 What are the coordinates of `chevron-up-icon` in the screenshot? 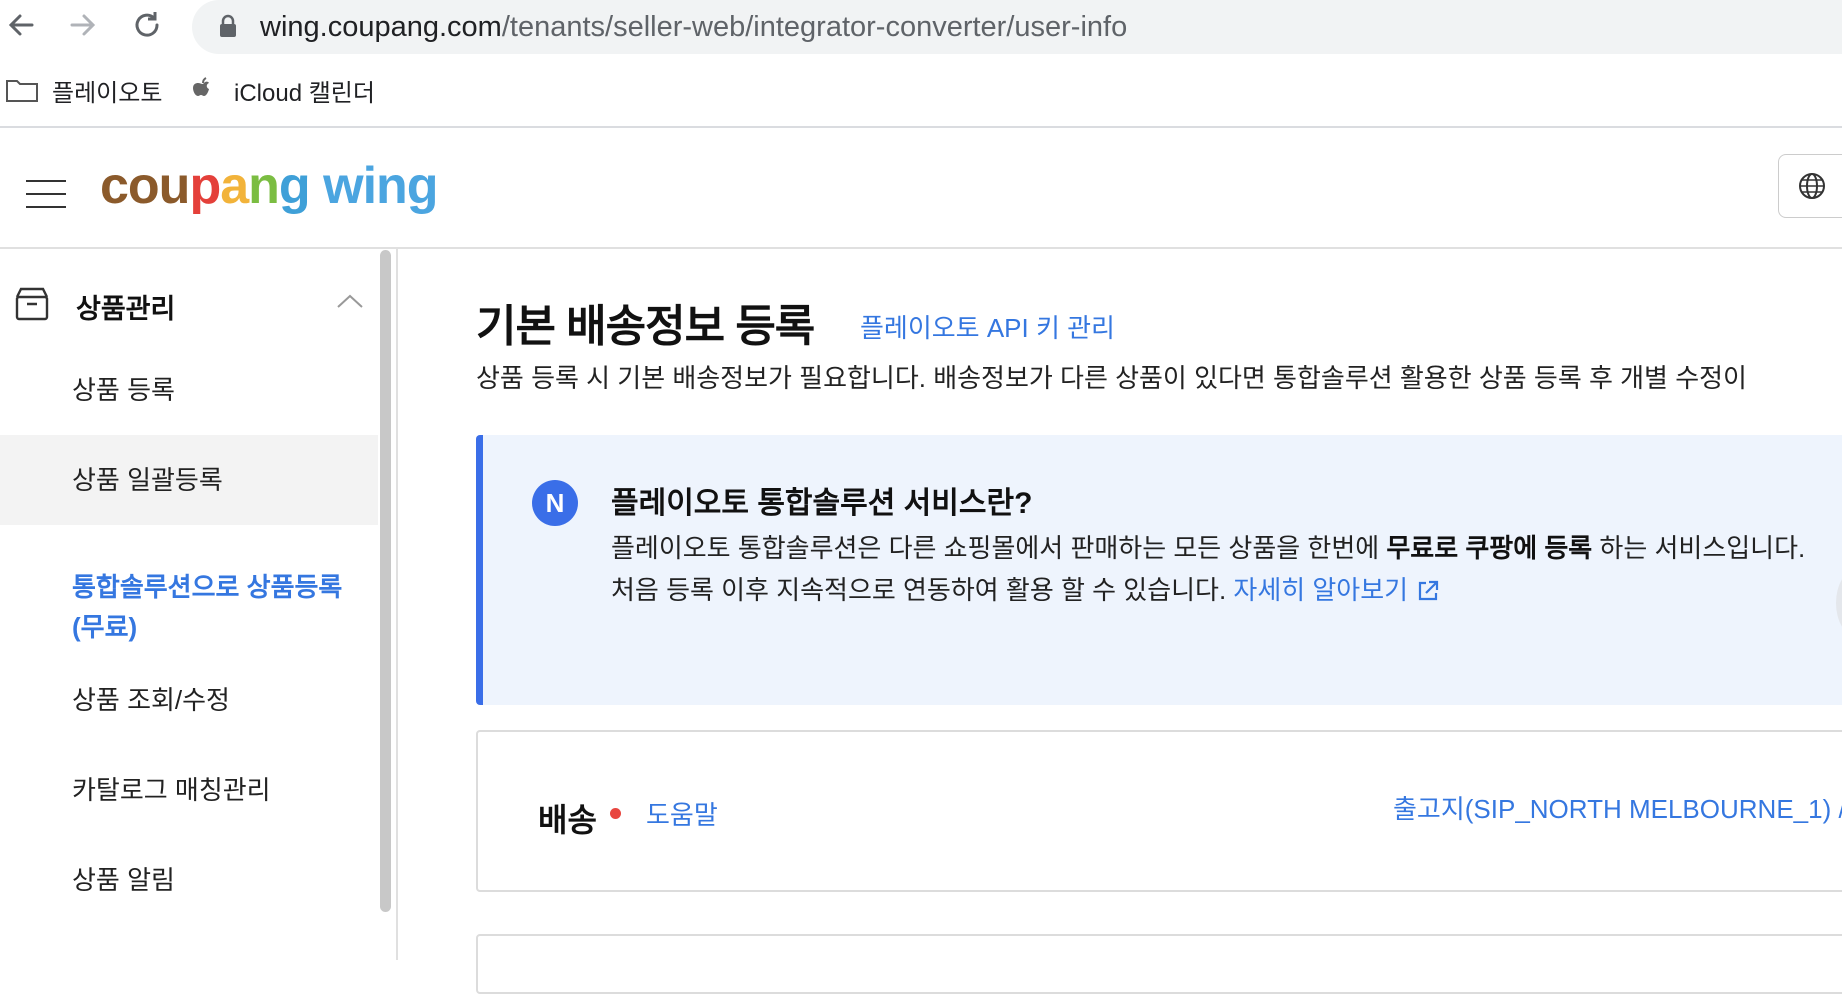 It's located at (350, 301).